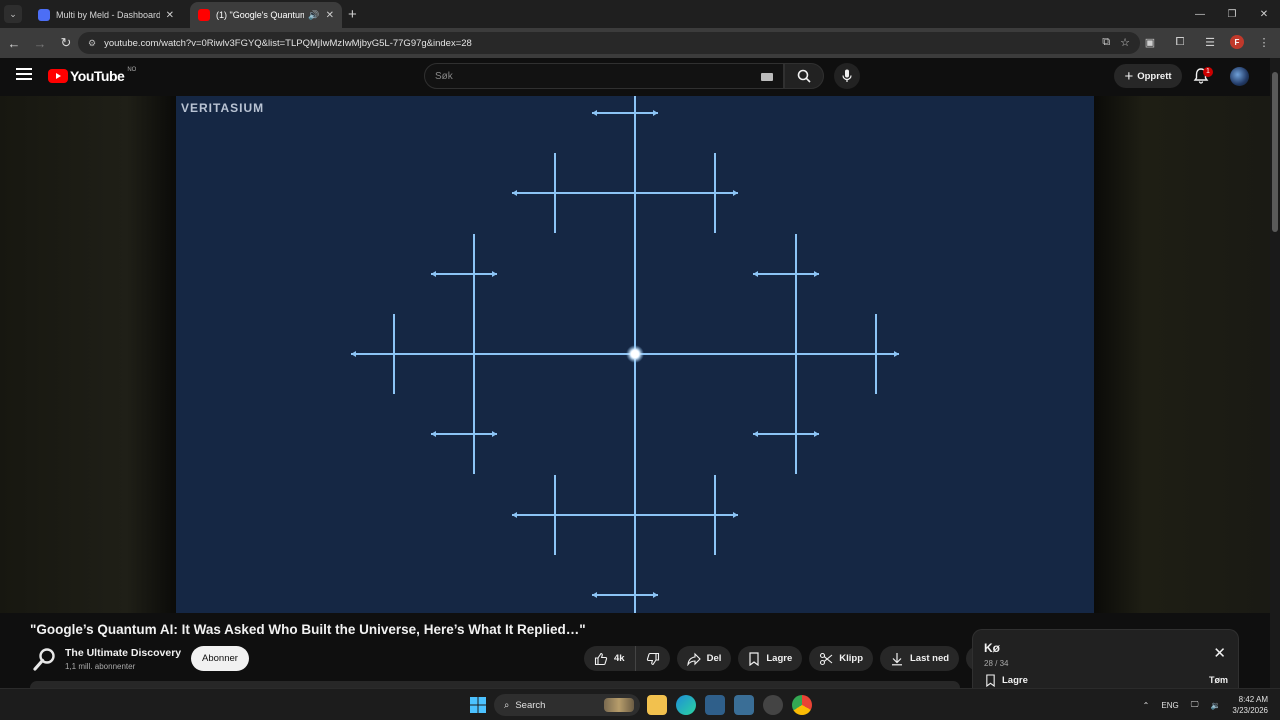  What do you see at coordinates (1239, 76) in the screenshot?
I see `account-avatar` at bounding box center [1239, 76].